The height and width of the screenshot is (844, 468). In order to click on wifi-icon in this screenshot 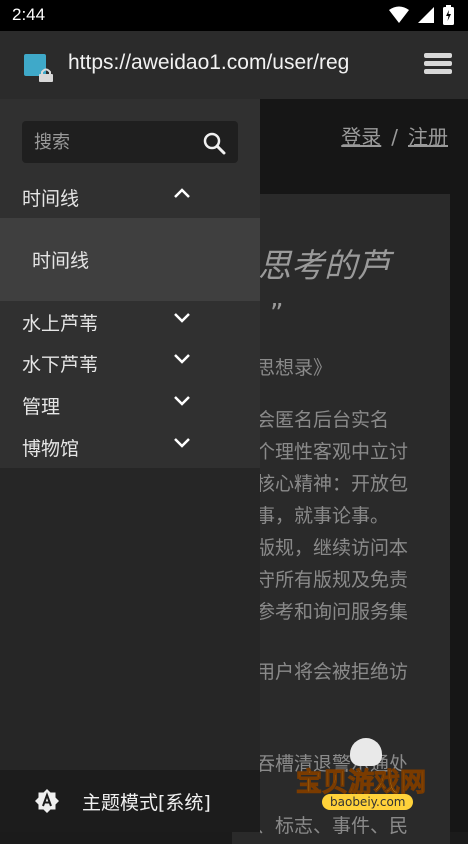, I will do `click(399, 14)`.